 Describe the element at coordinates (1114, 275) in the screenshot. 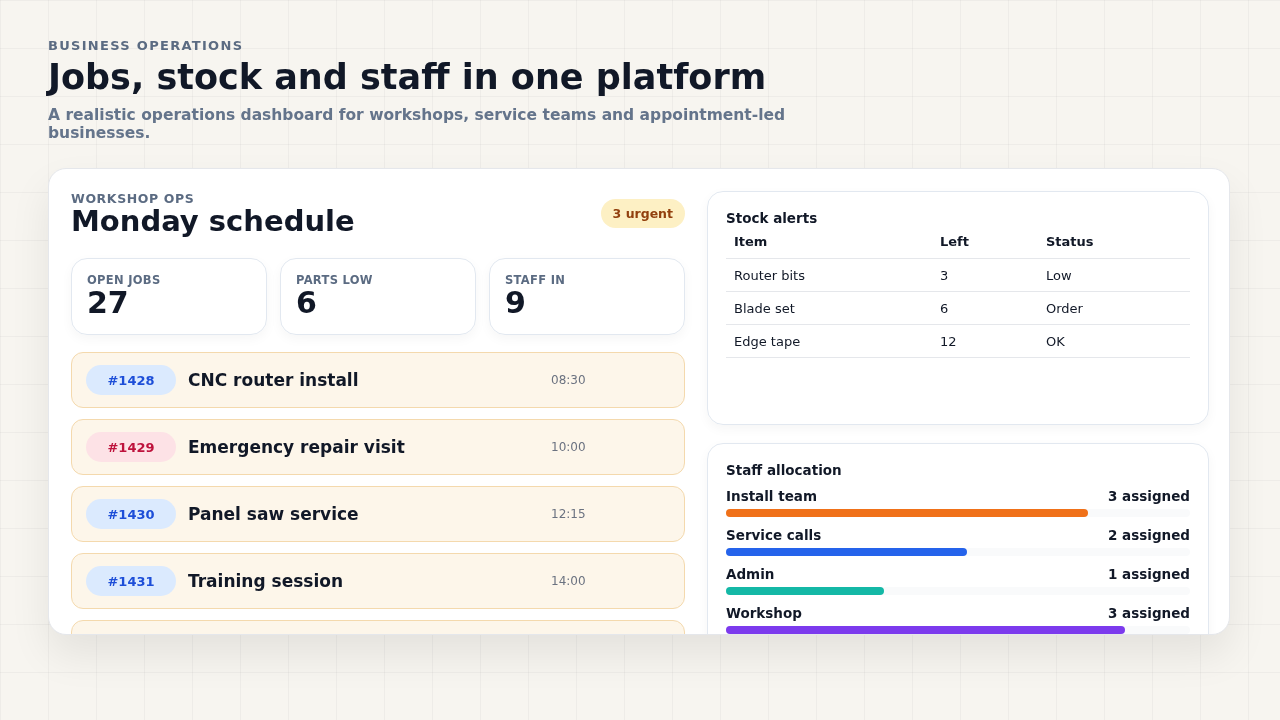

I see `table-cell: Low` at that location.